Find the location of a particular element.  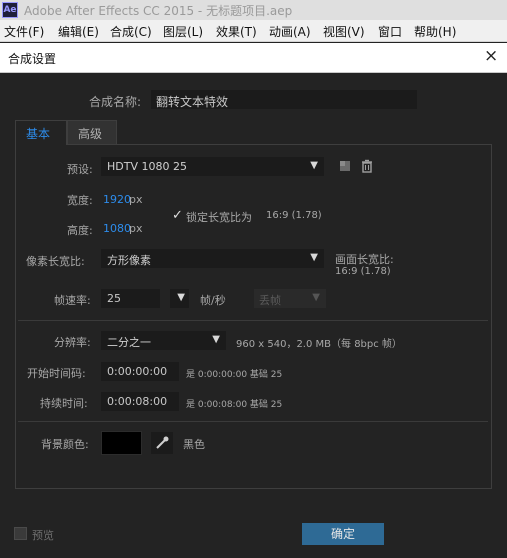

menu-window: 窗口 is located at coordinates (390, 31).